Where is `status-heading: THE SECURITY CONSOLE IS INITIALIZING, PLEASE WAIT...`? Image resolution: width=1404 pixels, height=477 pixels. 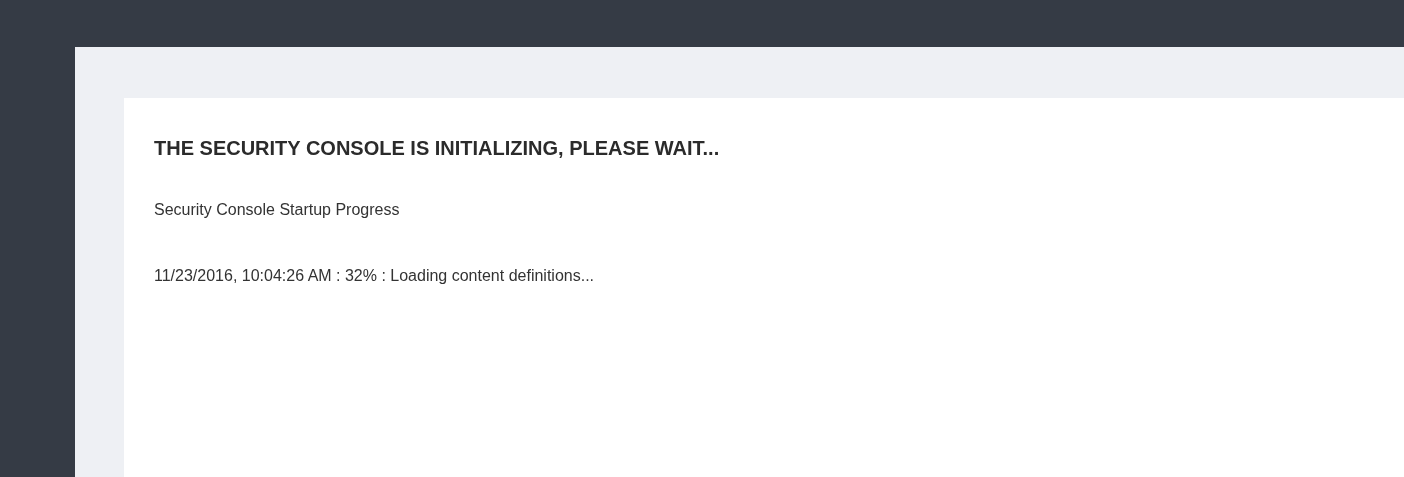 status-heading: THE SECURITY CONSOLE IS INITIALIZING, PLEASE WAIT... is located at coordinates (437, 148).